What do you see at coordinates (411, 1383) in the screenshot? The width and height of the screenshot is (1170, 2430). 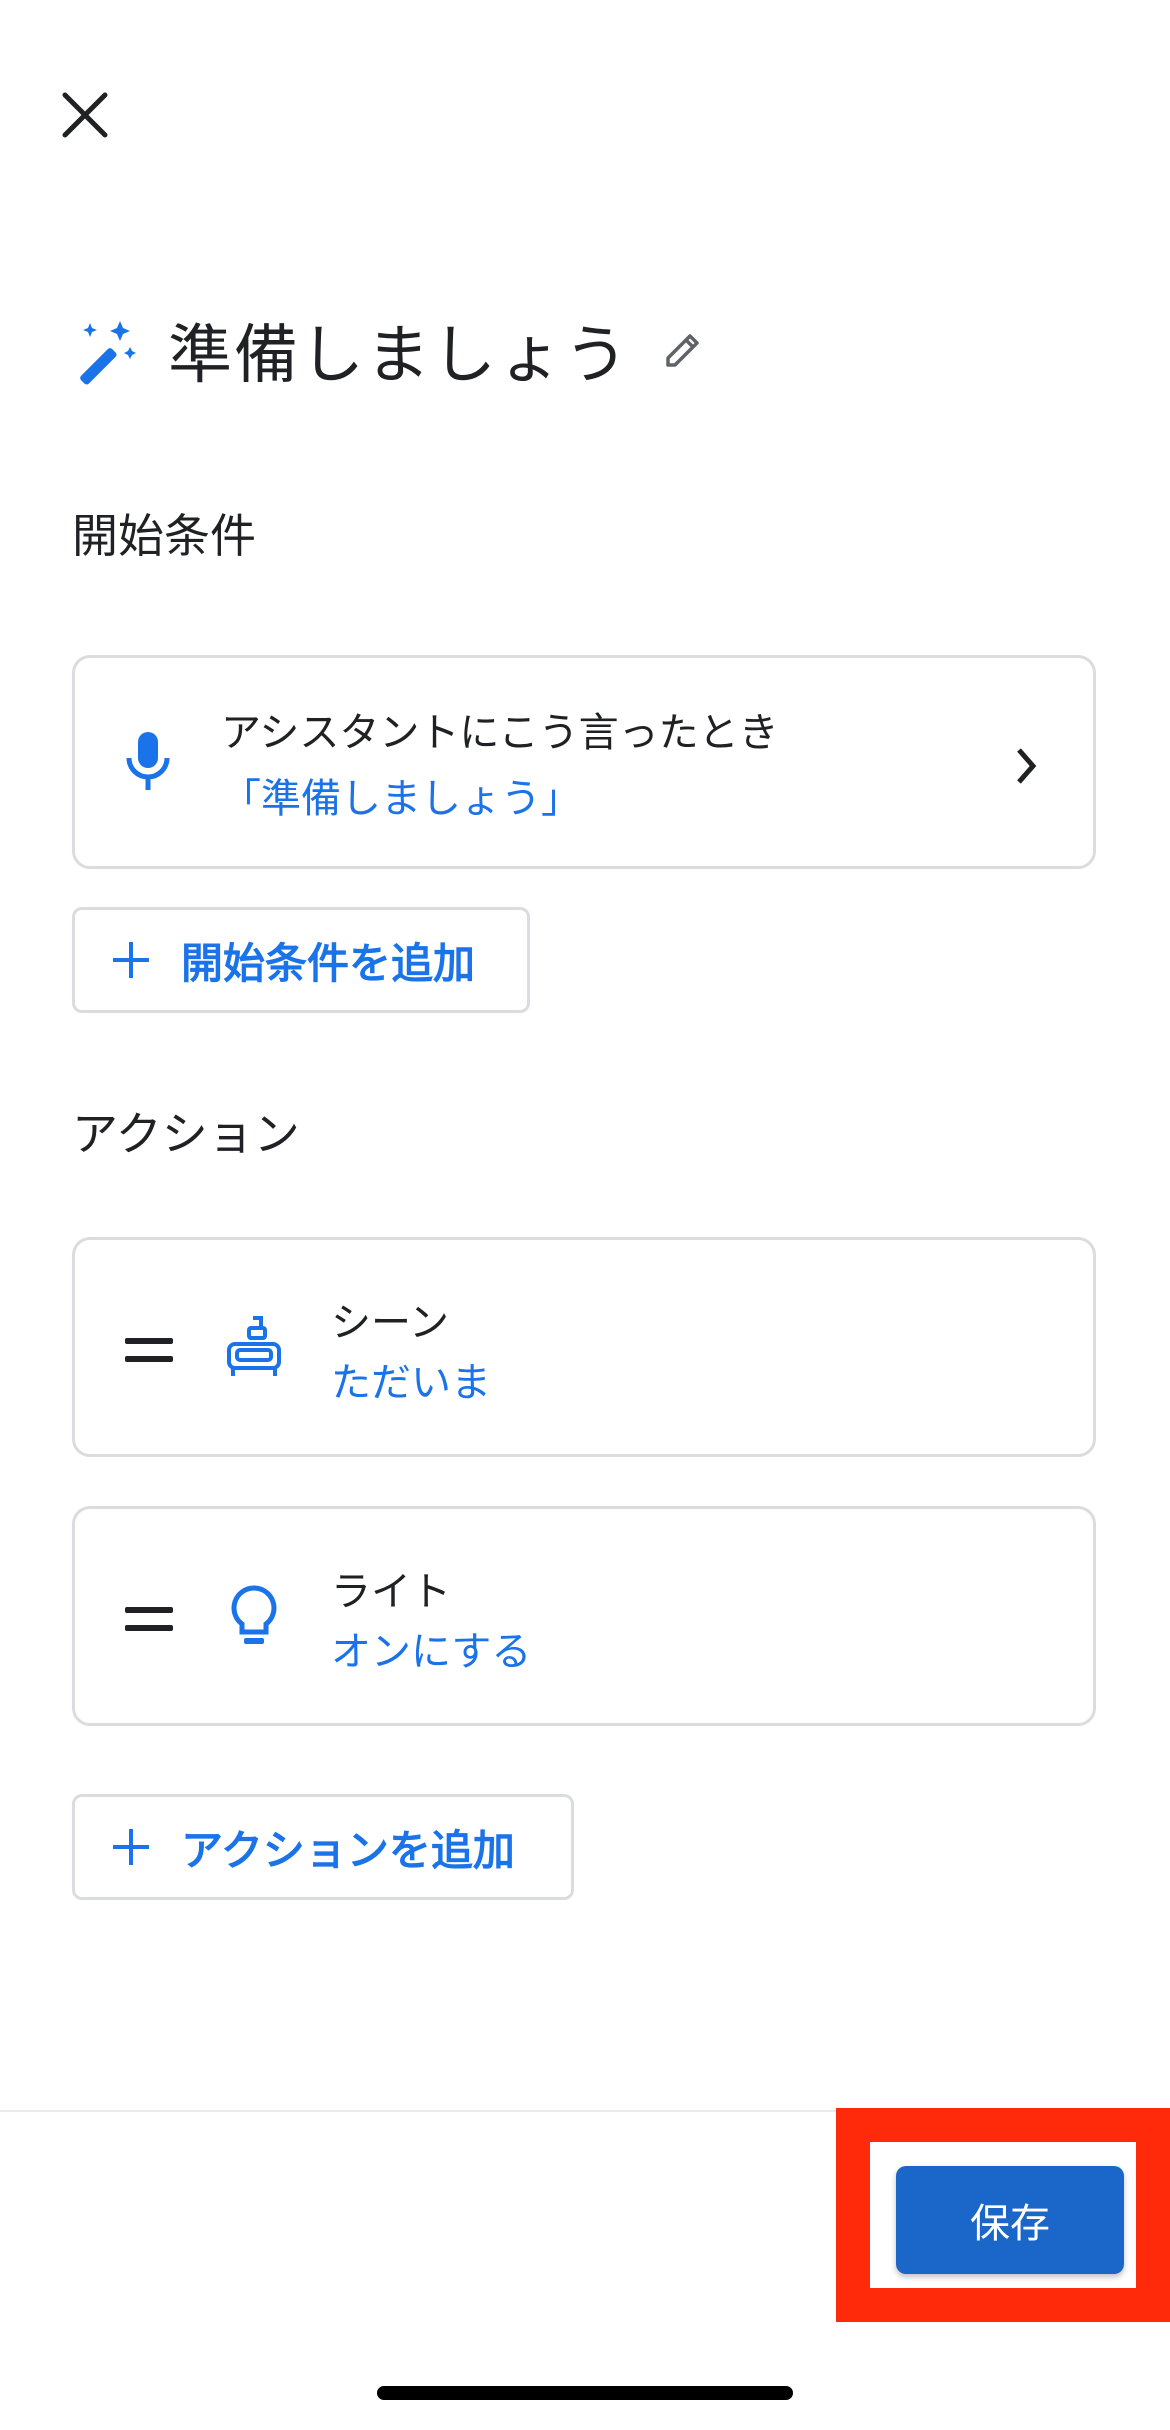 I see `action-scene-value: ただいま` at bounding box center [411, 1383].